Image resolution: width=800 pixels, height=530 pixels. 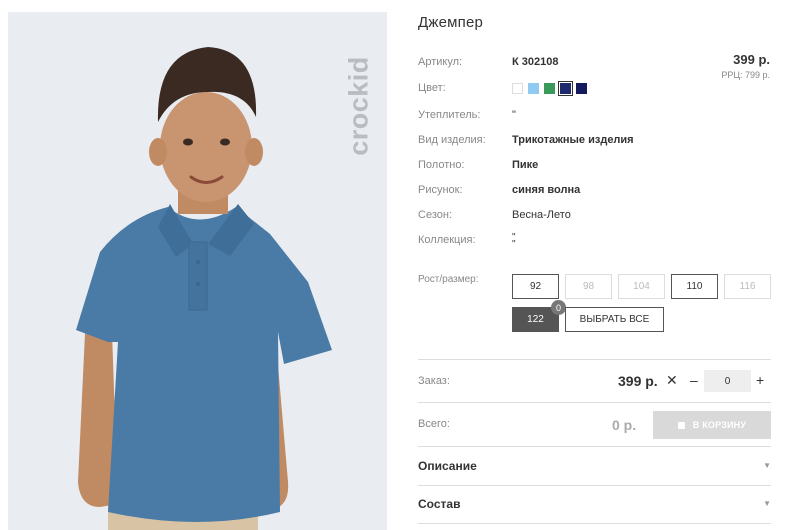 I want to click on attr-color: Цвет:, so click(x=598, y=90).